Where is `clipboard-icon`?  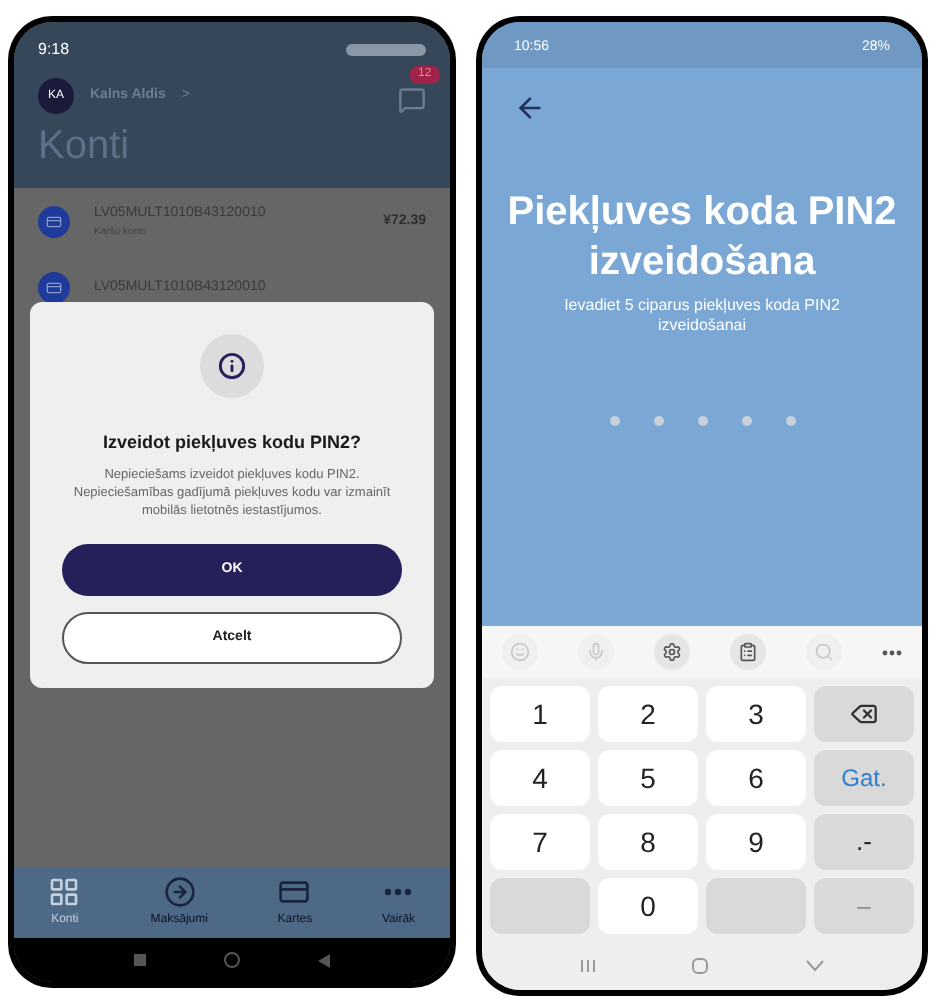
clipboard-icon is located at coordinates (747, 652).